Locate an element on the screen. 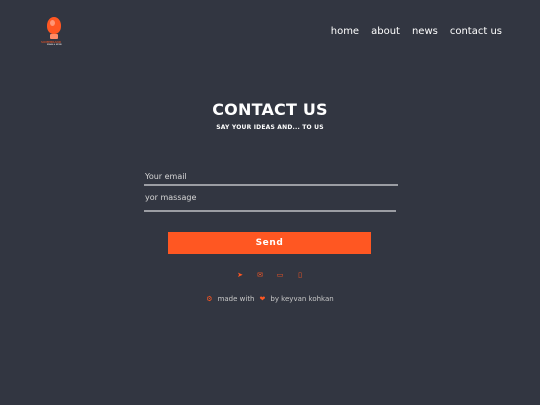  logo-tagline: IDEAS & MORE is located at coordinates (54, 45).